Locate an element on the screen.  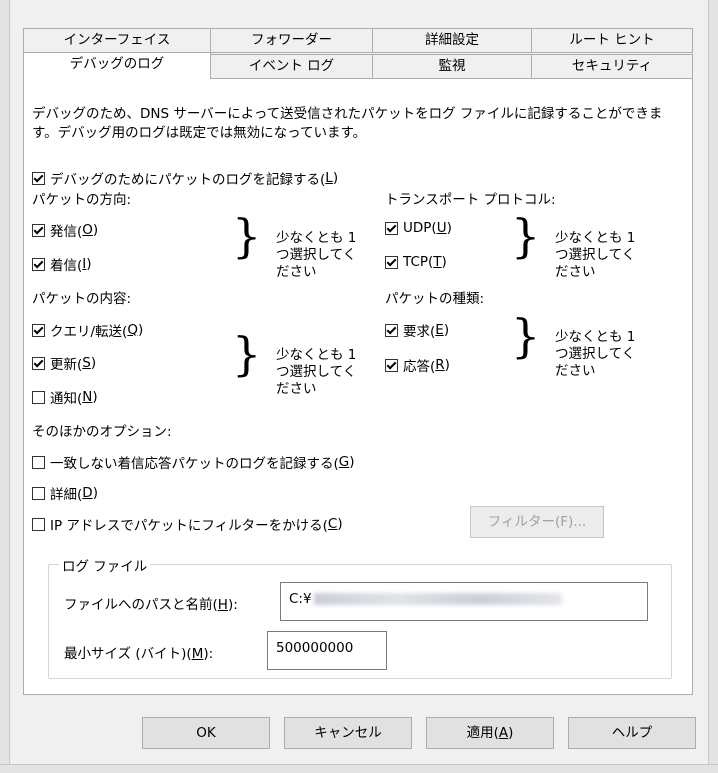
cancel-button: キャンセル is located at coordinates (348, 733).